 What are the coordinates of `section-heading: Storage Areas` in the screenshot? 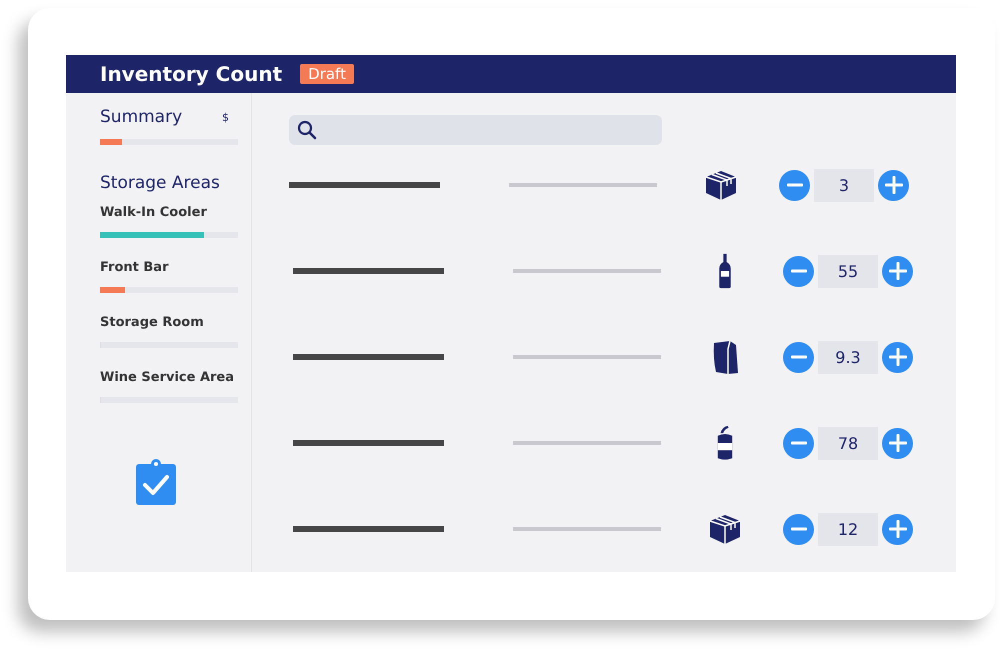 It's located at (160, 183).